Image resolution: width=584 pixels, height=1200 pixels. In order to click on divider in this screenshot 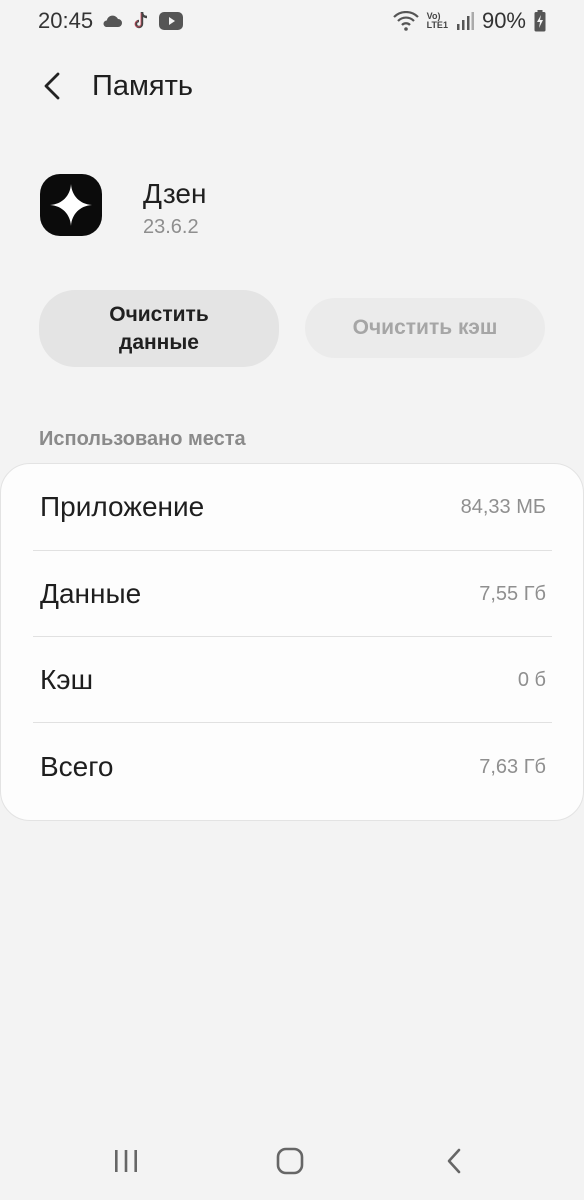, I will do `click(292, 722)`.